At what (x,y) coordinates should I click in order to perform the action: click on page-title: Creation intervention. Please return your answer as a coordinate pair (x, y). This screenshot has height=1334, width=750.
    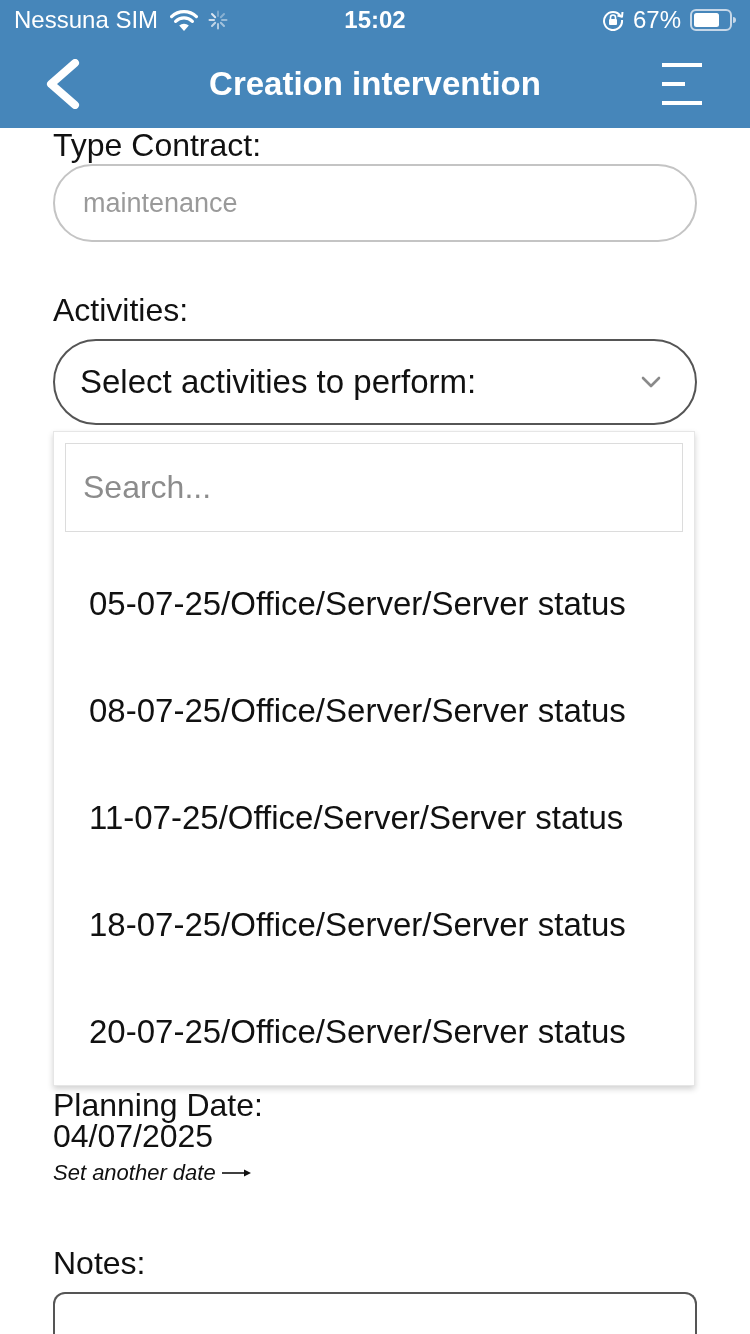
    Looking at the image, I should click on (375, 84).